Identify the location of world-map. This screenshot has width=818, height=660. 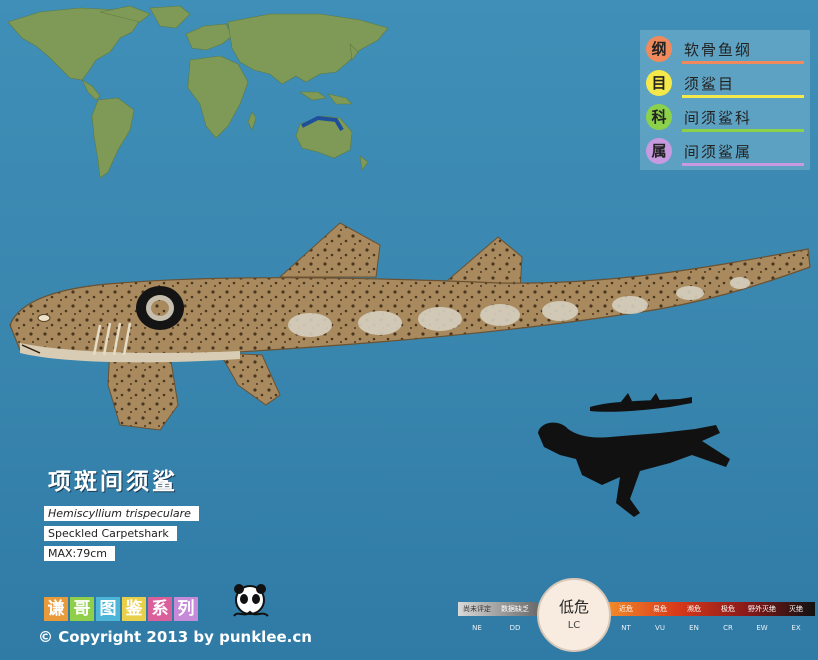
(198, 92).